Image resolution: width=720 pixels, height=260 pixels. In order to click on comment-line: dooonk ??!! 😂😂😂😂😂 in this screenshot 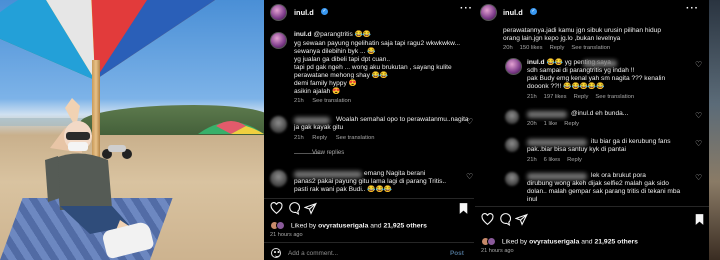, I will do `click(566, 86)`.